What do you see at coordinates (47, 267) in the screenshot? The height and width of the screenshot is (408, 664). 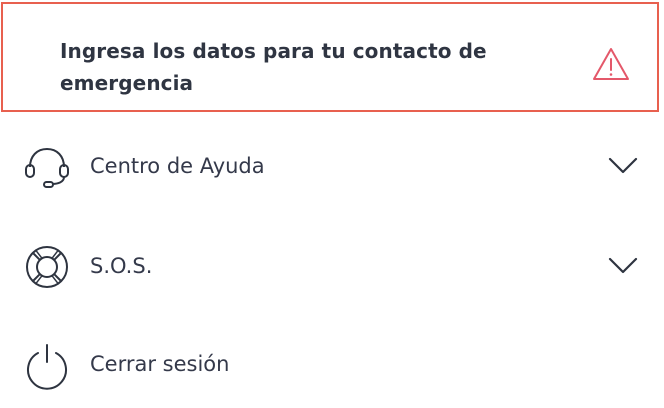 I see `lifebuoy-icon` at bounding box center [47, 267].